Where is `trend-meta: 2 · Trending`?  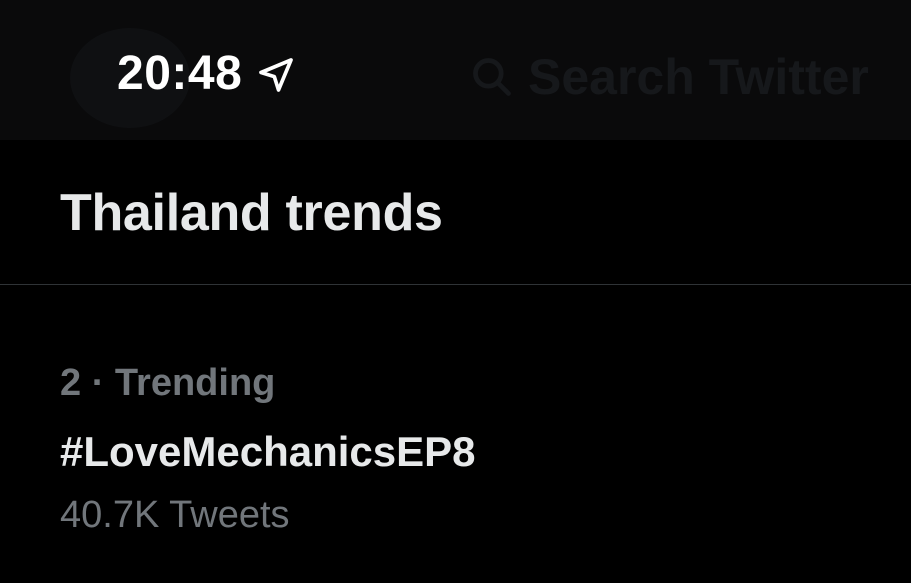 trend-meta: 2 · Trending is located at coordinates (167, 383).